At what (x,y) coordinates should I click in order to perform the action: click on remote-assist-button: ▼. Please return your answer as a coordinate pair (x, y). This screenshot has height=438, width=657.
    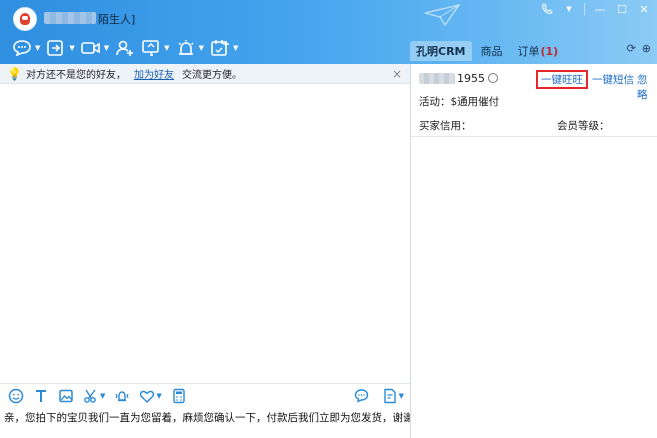
    Looking at the image, I should click on (190, 48).